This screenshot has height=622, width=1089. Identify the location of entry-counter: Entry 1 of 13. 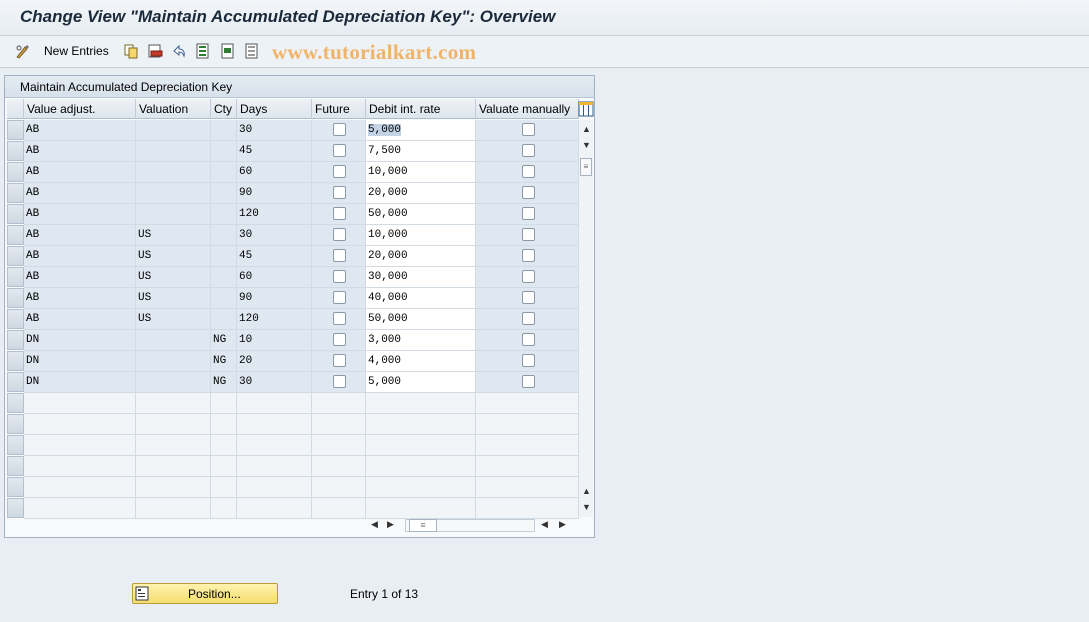
(384, 594).